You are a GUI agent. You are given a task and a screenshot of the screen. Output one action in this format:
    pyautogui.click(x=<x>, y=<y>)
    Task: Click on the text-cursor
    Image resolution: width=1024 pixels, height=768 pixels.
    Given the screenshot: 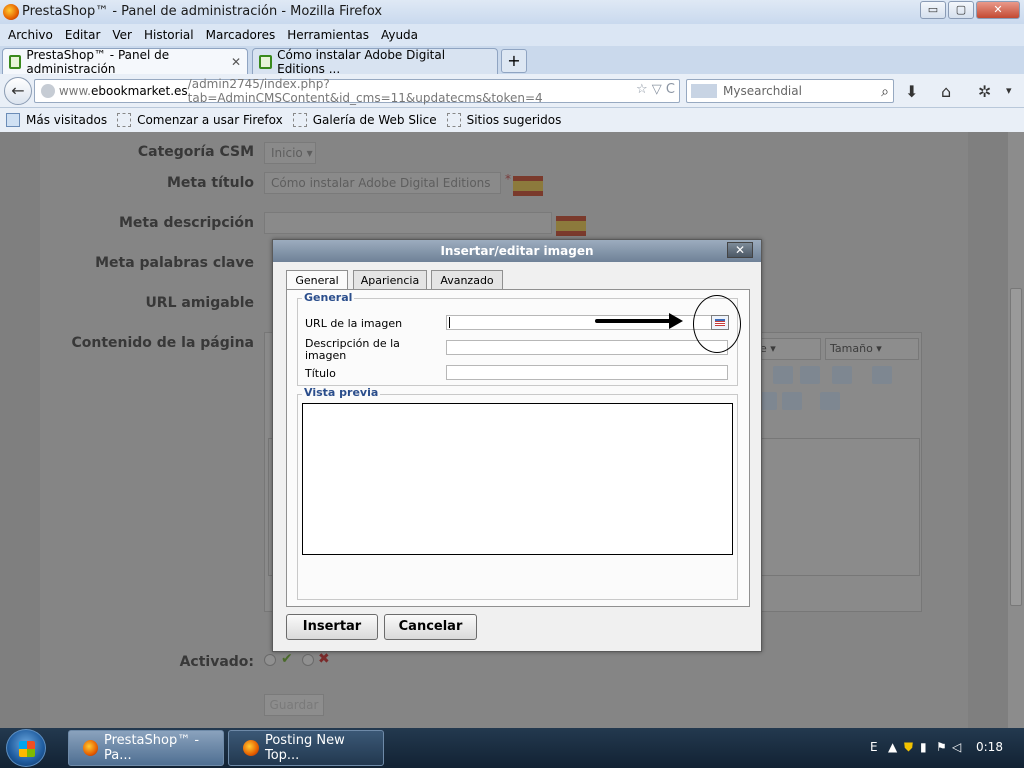 What is the action you would take?
    pyautogui.click(x=449, y=322)
    